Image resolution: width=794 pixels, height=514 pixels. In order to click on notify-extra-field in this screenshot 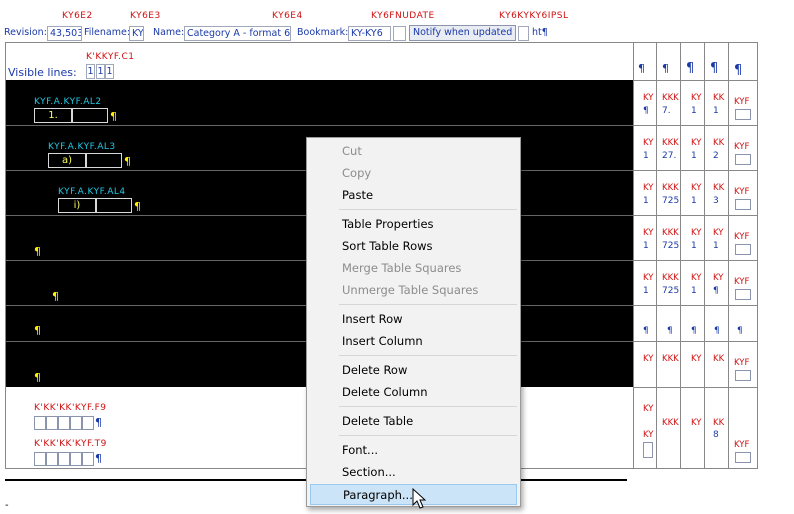, I will do `click(523, 33)`.